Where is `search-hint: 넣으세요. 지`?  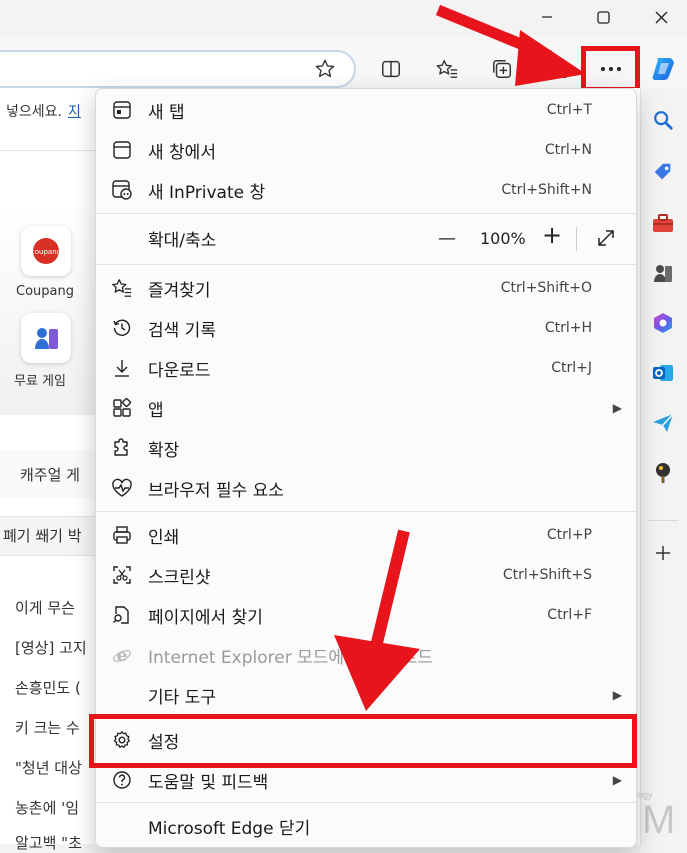 search-hint: 넣으세요. 지 is located at coordinates (50, 111).